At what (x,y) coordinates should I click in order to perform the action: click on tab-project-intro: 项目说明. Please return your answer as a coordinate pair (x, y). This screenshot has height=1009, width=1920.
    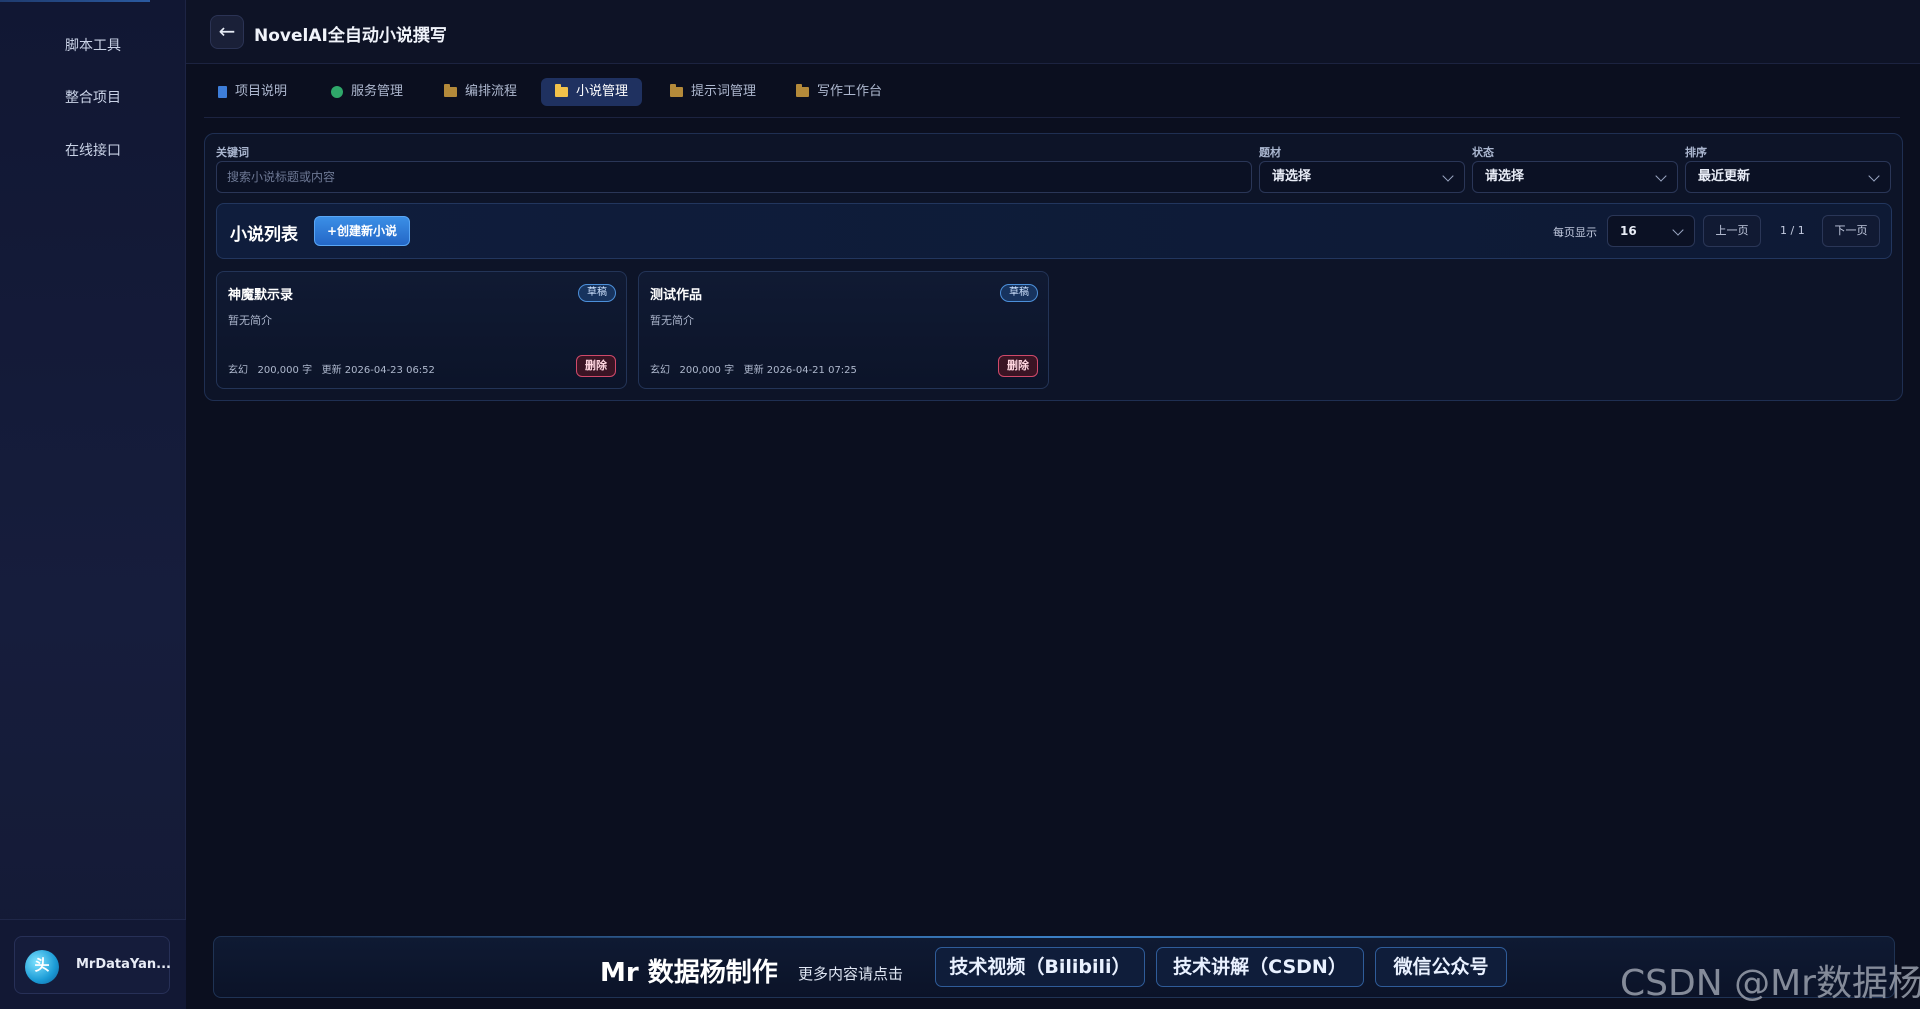
    Looking at the image, I should click on (252, 92).